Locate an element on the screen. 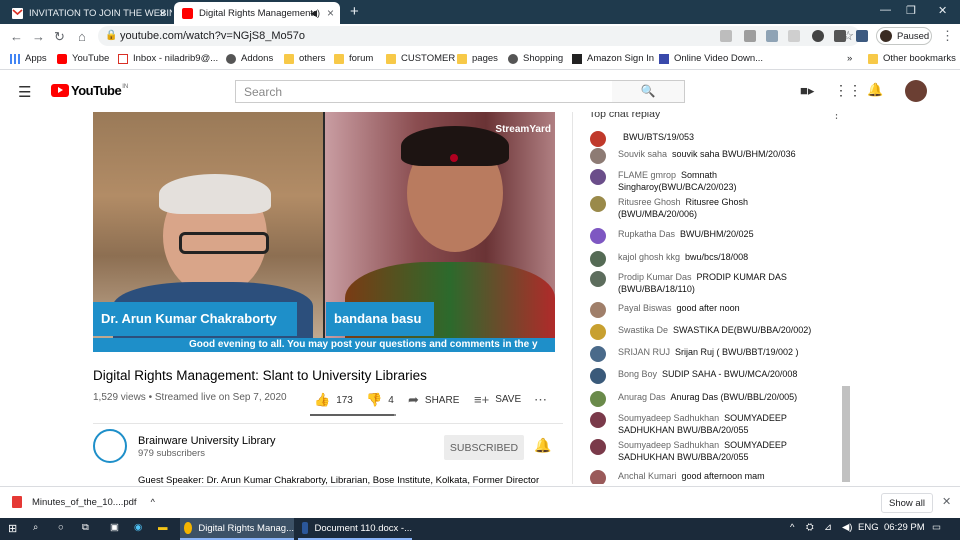 The width and height of the screenshot is (960, 540). chat-author: SRIJAN RUJ is located at coordinates (644, 352).